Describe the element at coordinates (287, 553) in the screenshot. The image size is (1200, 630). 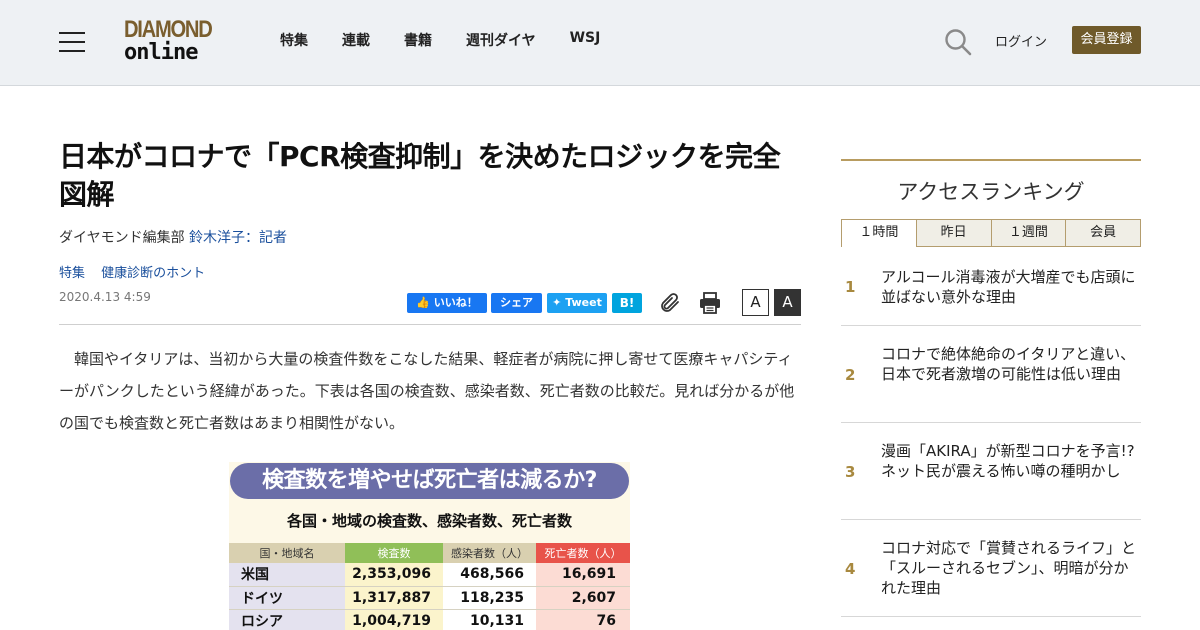
I see `column-header-country: 国・地域名` at that location.